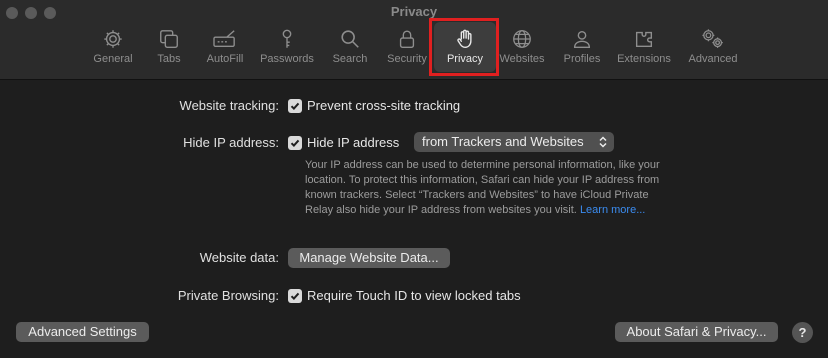  I want to click on tab-label: AutoFill, so click(225, 59).